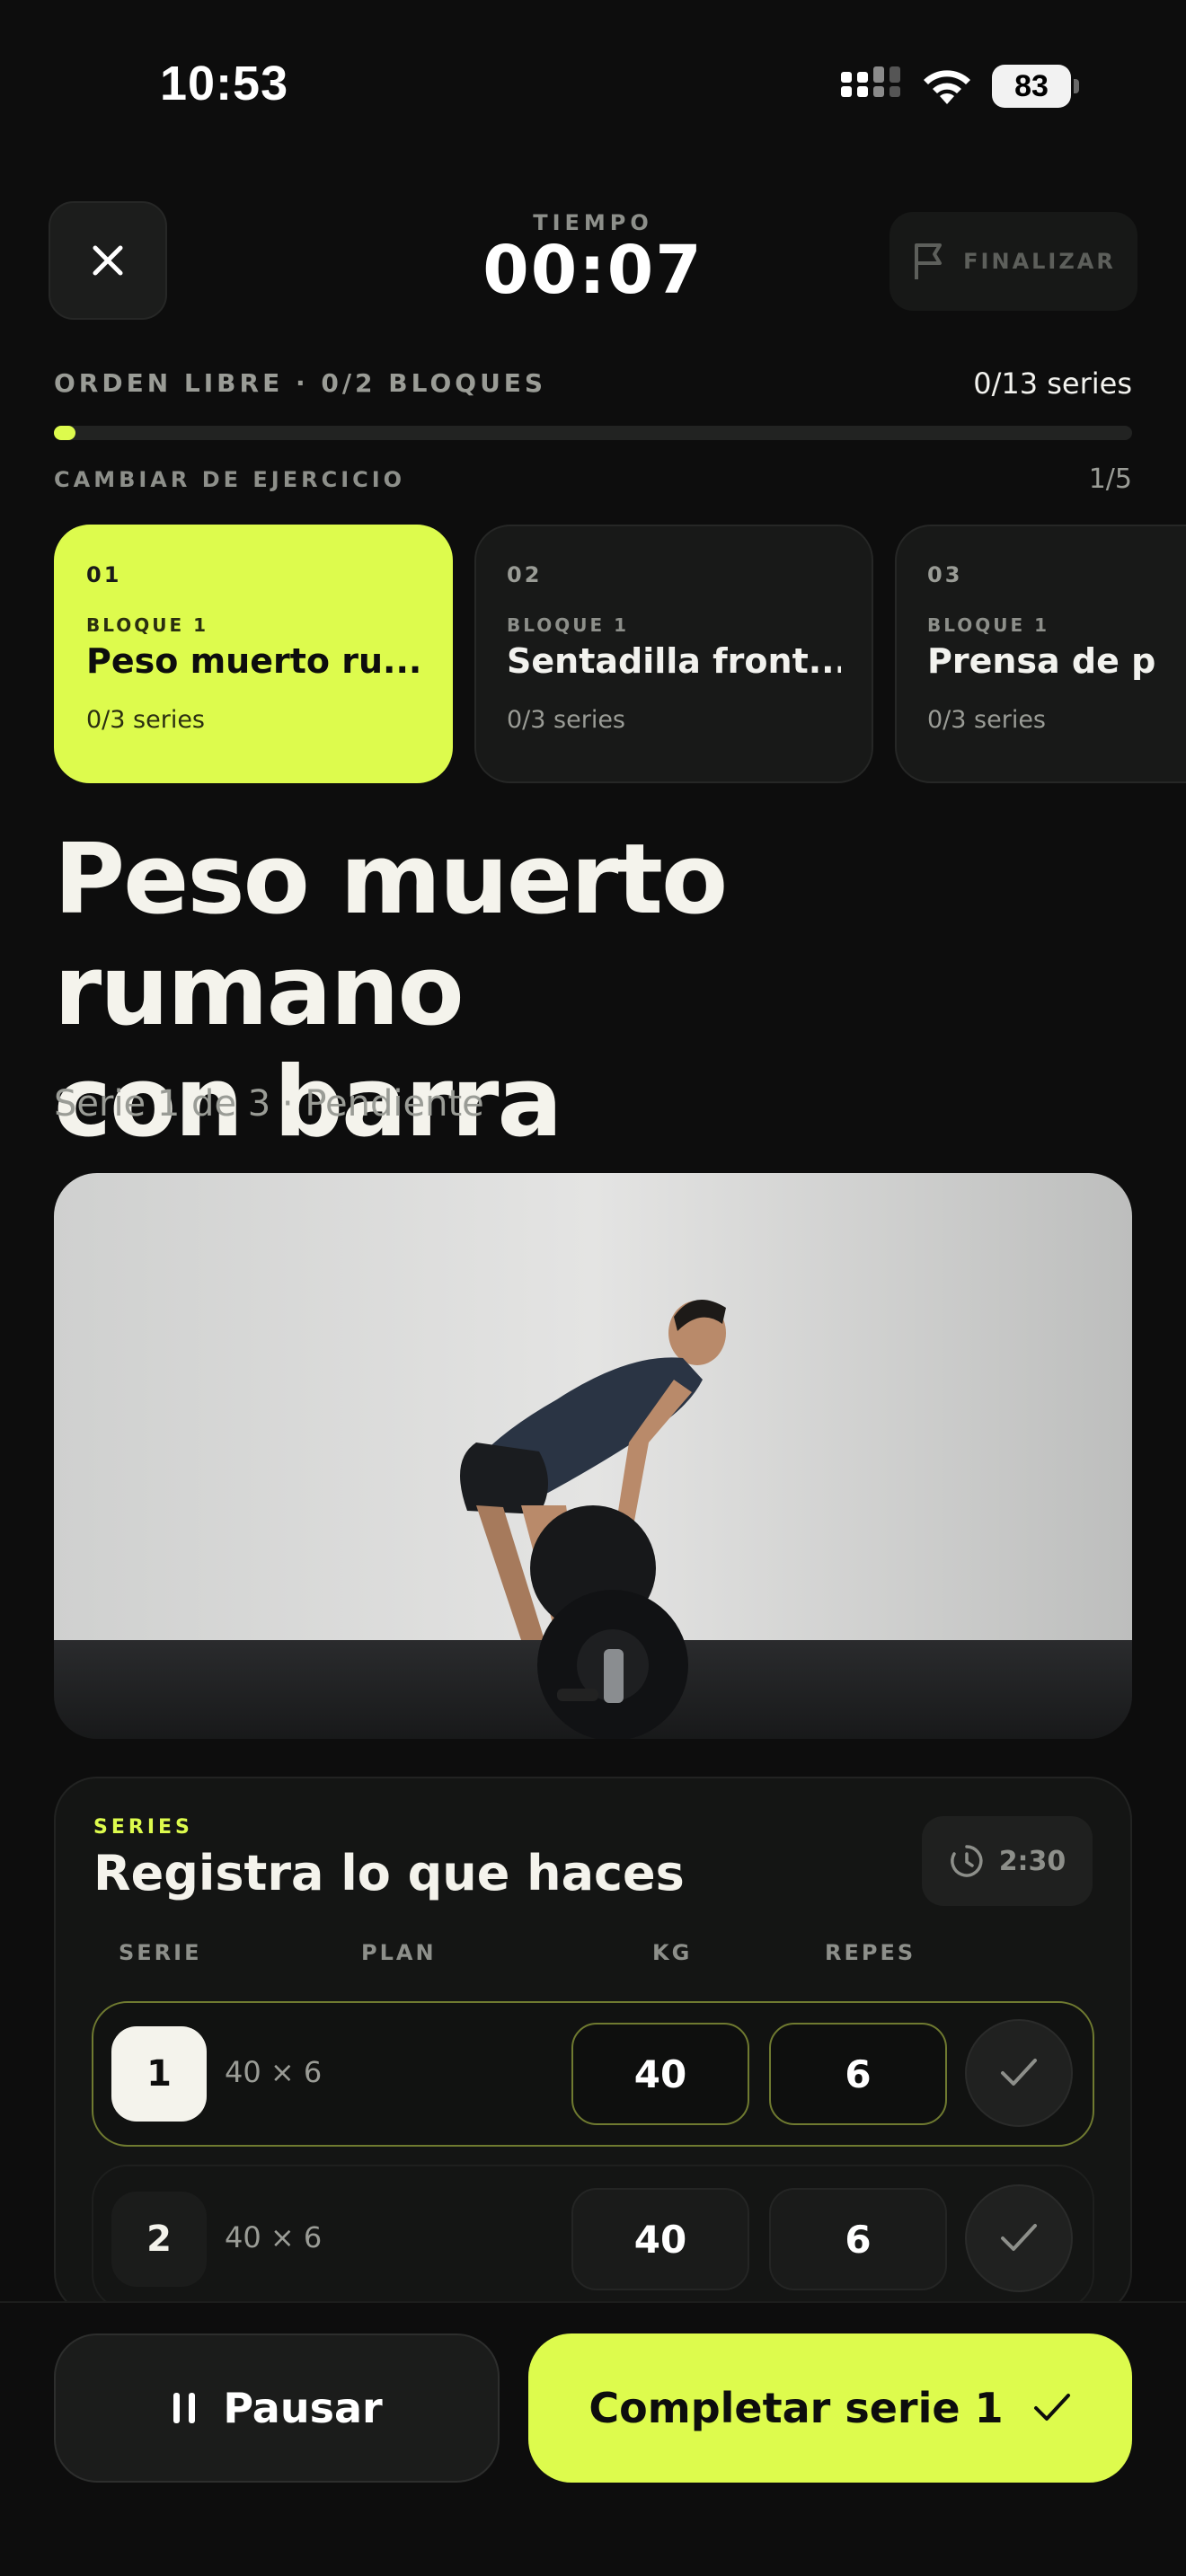 This screenshot has height=2576, width=1186. What do you see at coordinates (525, 574) in the screenshot?
I see `card-number: 02` at bounding box center [525, 574].